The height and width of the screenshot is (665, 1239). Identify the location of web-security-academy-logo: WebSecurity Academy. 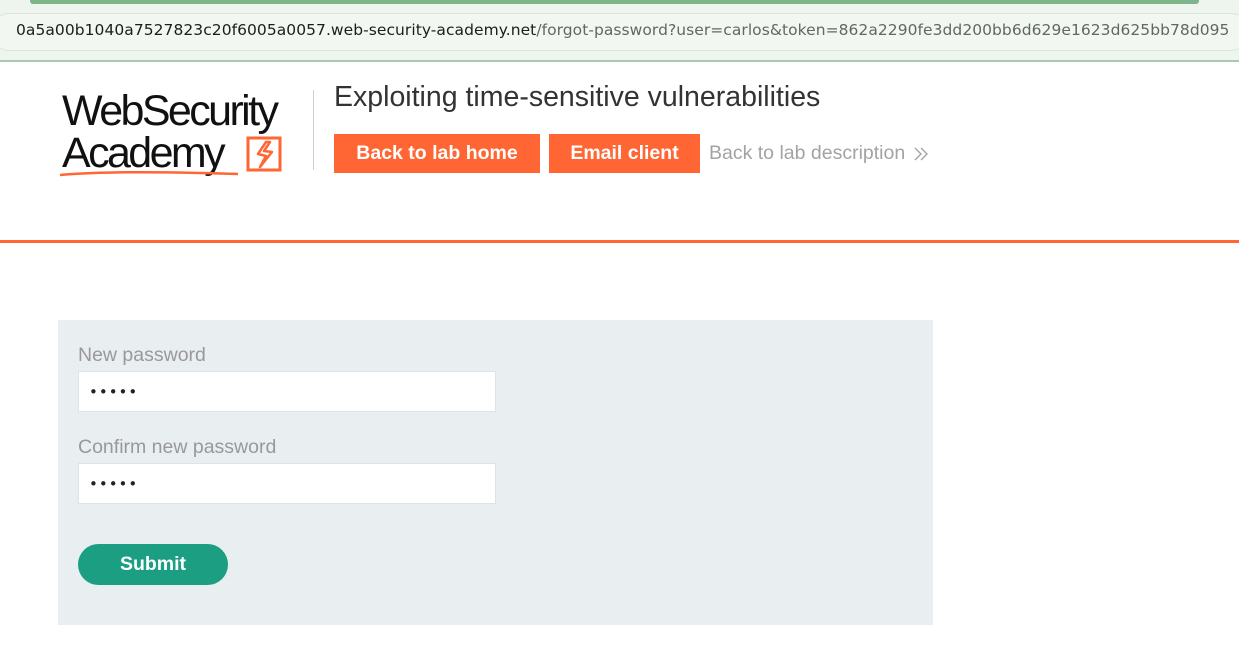
(185, 134).